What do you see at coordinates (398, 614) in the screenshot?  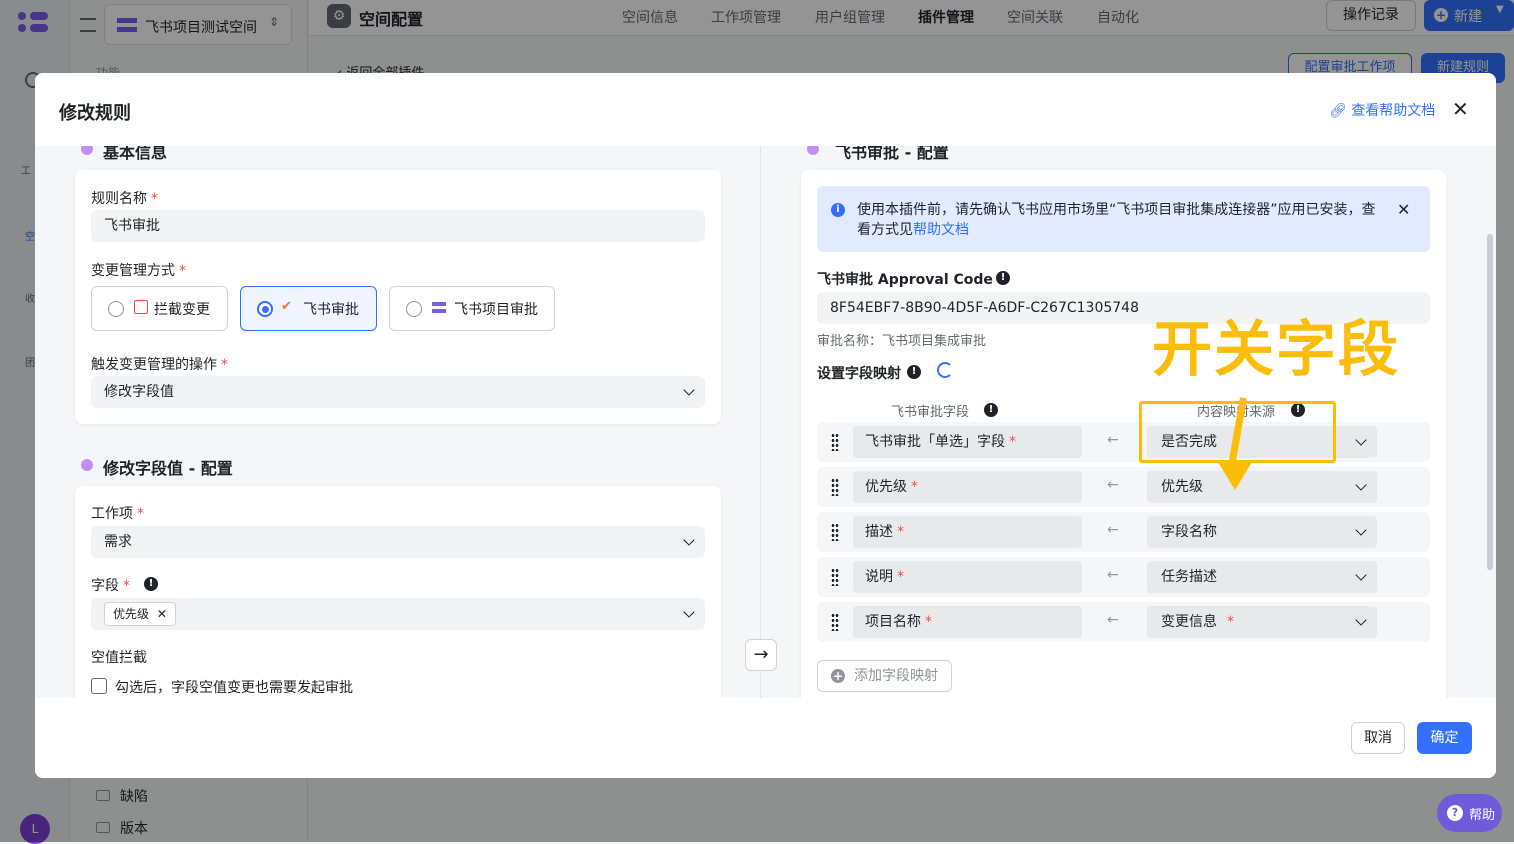 I see `field-select: 优先级 ✕` at bounding box center [398, 614].